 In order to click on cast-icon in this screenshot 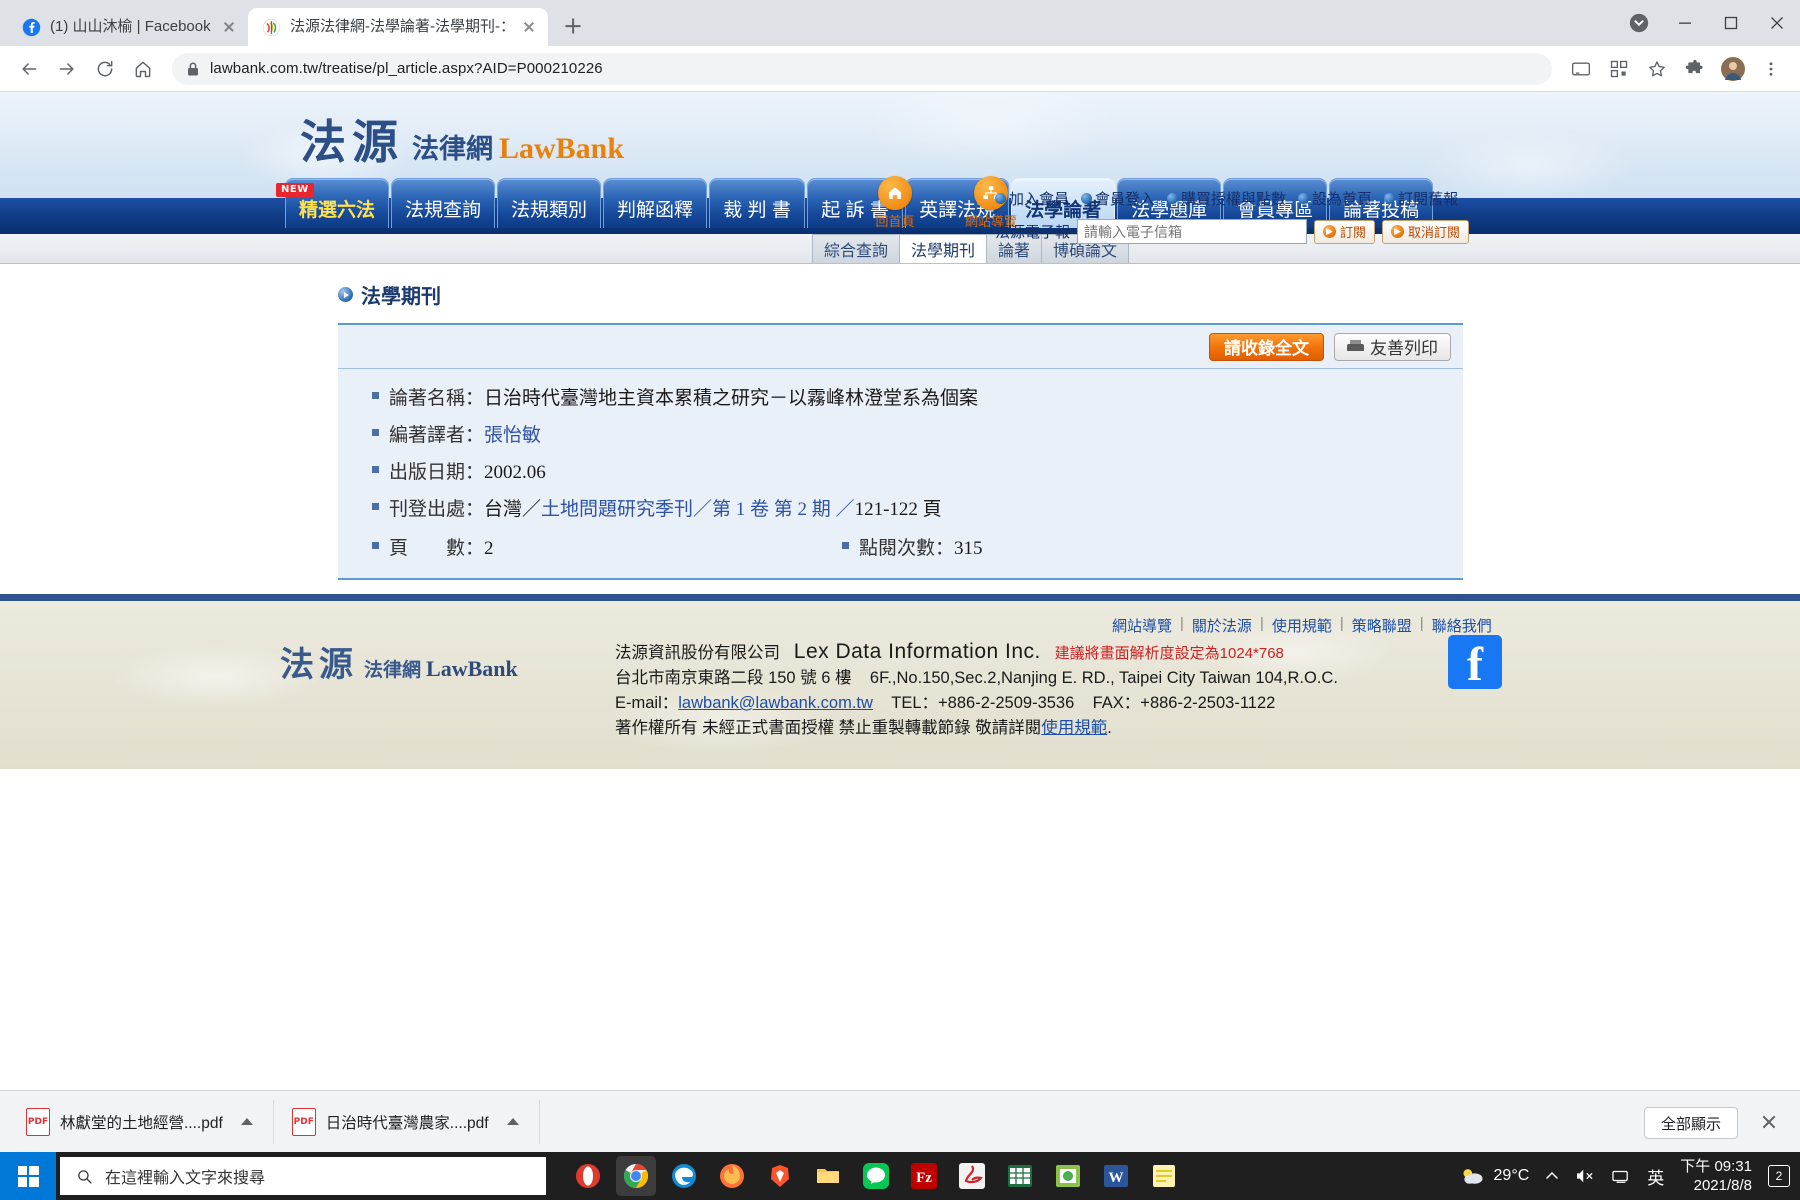, I will do `click(1581, 69)`.